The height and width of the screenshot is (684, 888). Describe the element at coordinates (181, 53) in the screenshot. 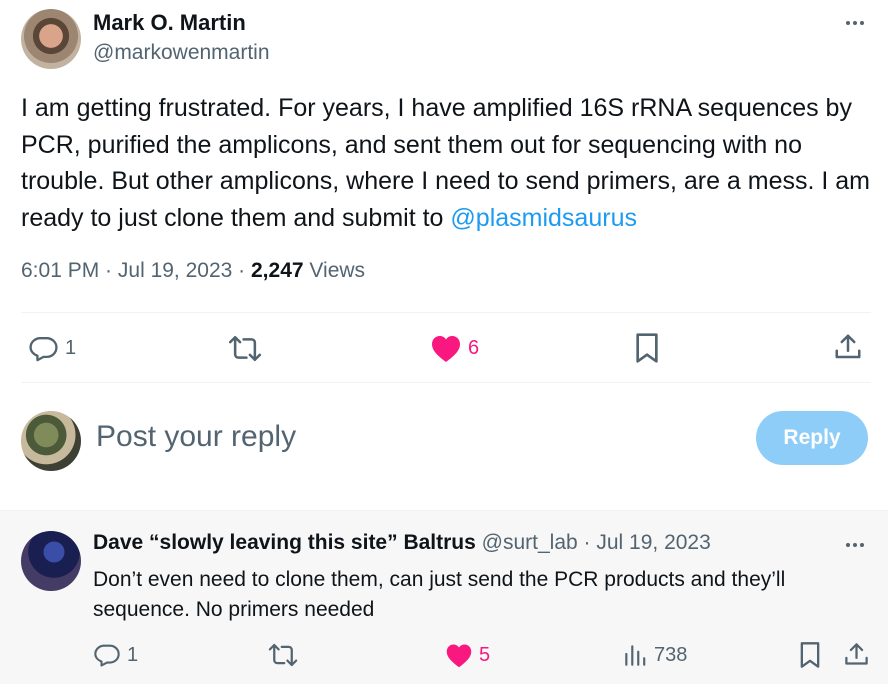

I see `author-handle: @markowenmartin` at that location.